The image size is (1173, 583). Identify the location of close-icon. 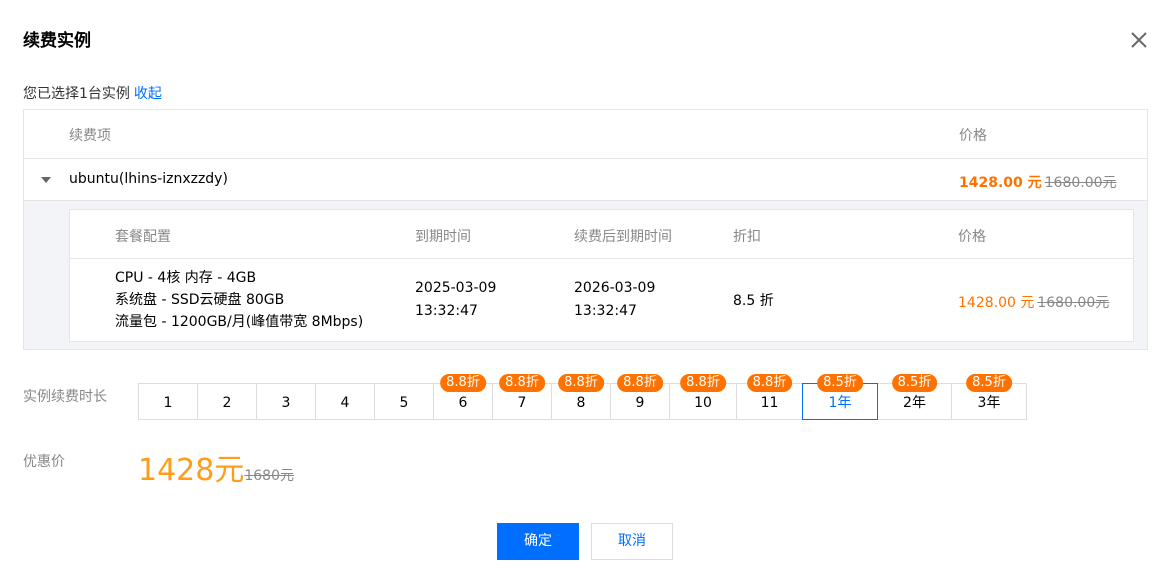
(1139, 40).